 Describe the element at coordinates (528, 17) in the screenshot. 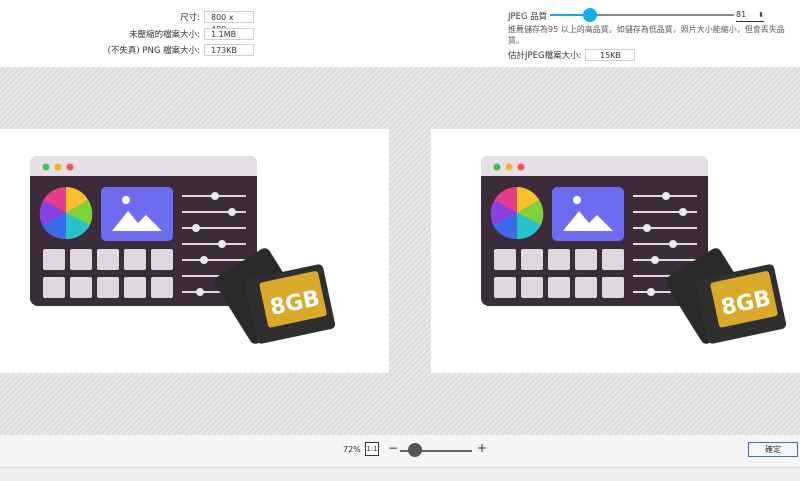

I see `jpeg-quality-label: JPEG 品質` at that location.